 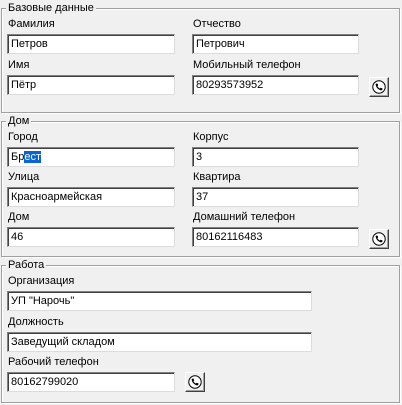 What do you see at coordinates (19, 217) in the screenshot?
I see `house-label: Дом` at bounding box center [19, 217].